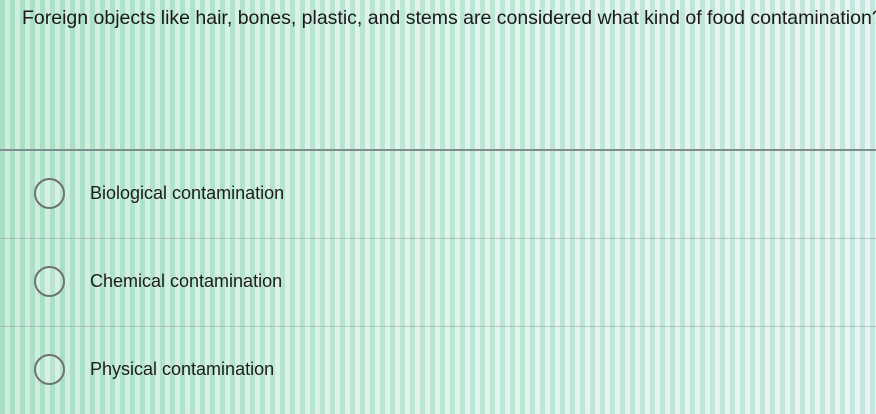  I want to click on answer-option-label: Physical contamination, so click(182, 369).